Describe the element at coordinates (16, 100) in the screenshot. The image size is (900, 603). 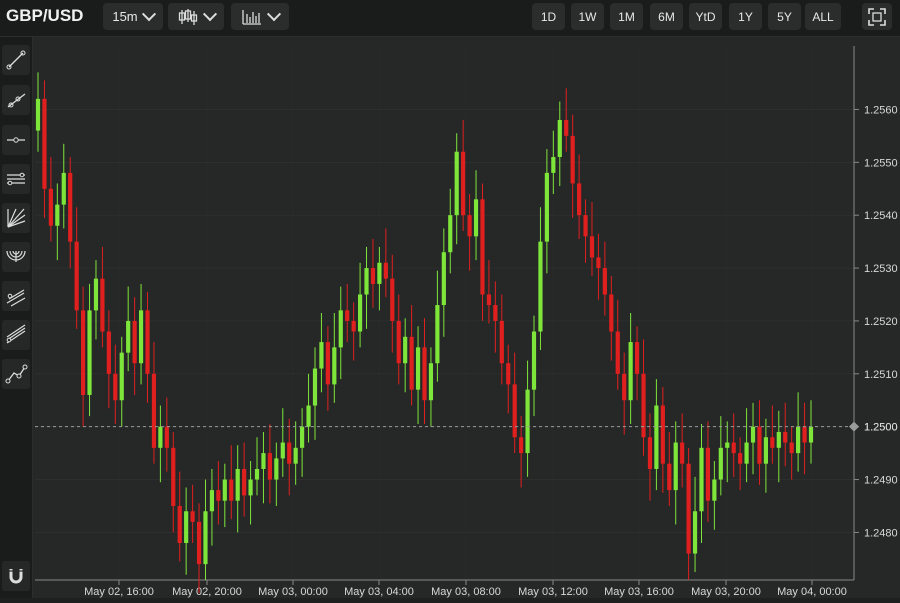
I see `ray-tool` at that location.